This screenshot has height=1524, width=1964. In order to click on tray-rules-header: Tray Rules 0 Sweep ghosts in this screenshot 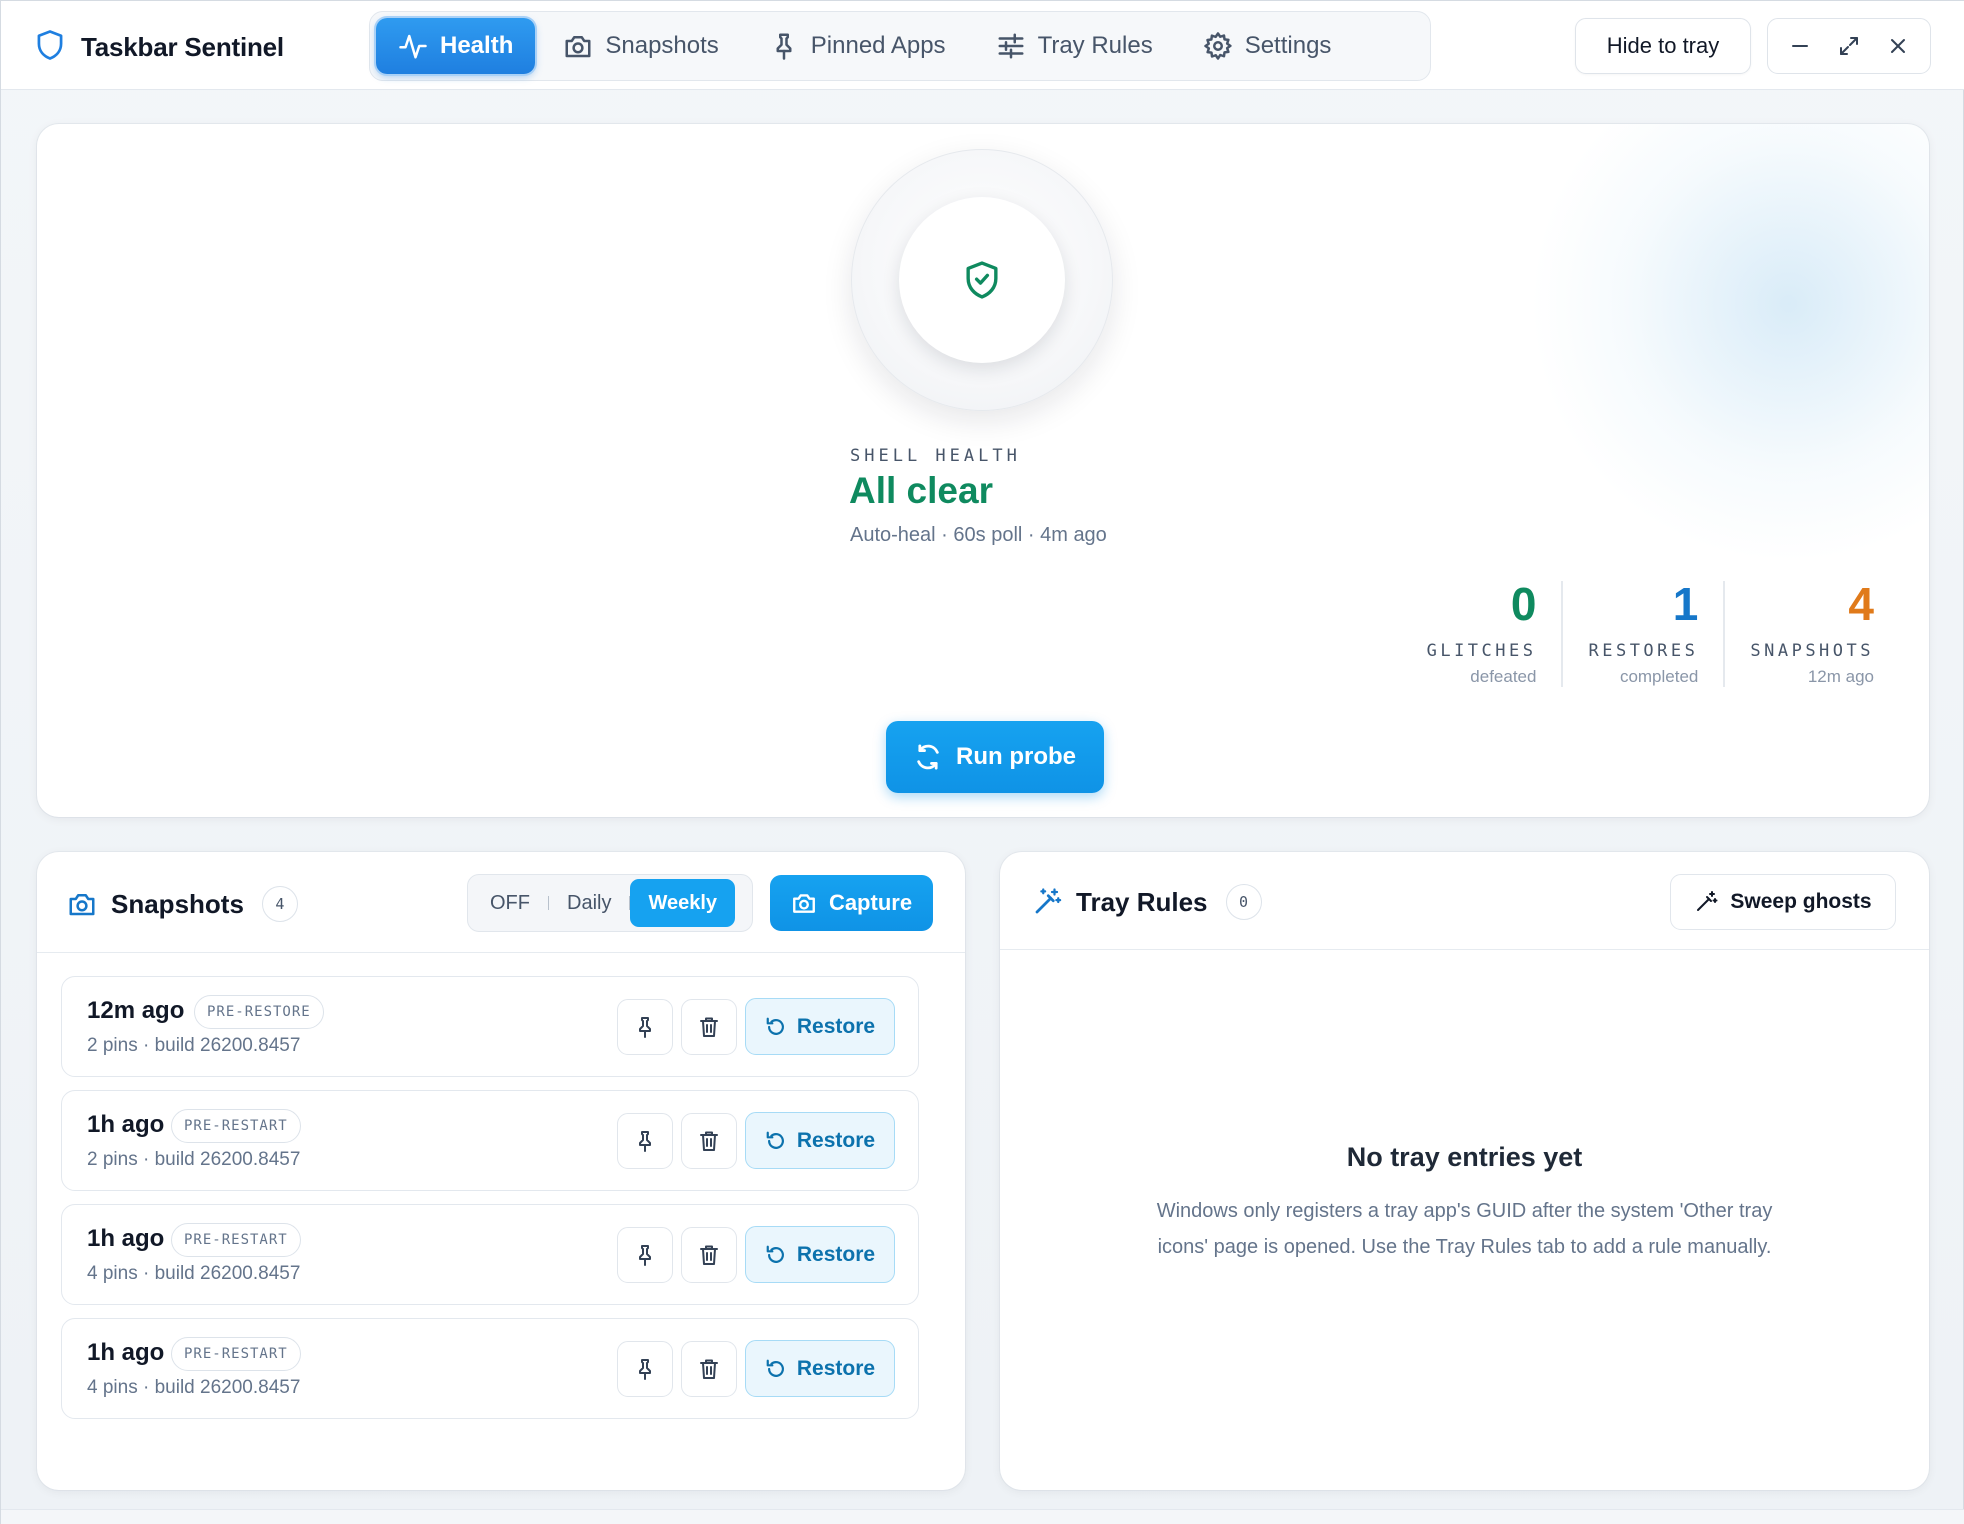, I will do `click(1464, 901)`.